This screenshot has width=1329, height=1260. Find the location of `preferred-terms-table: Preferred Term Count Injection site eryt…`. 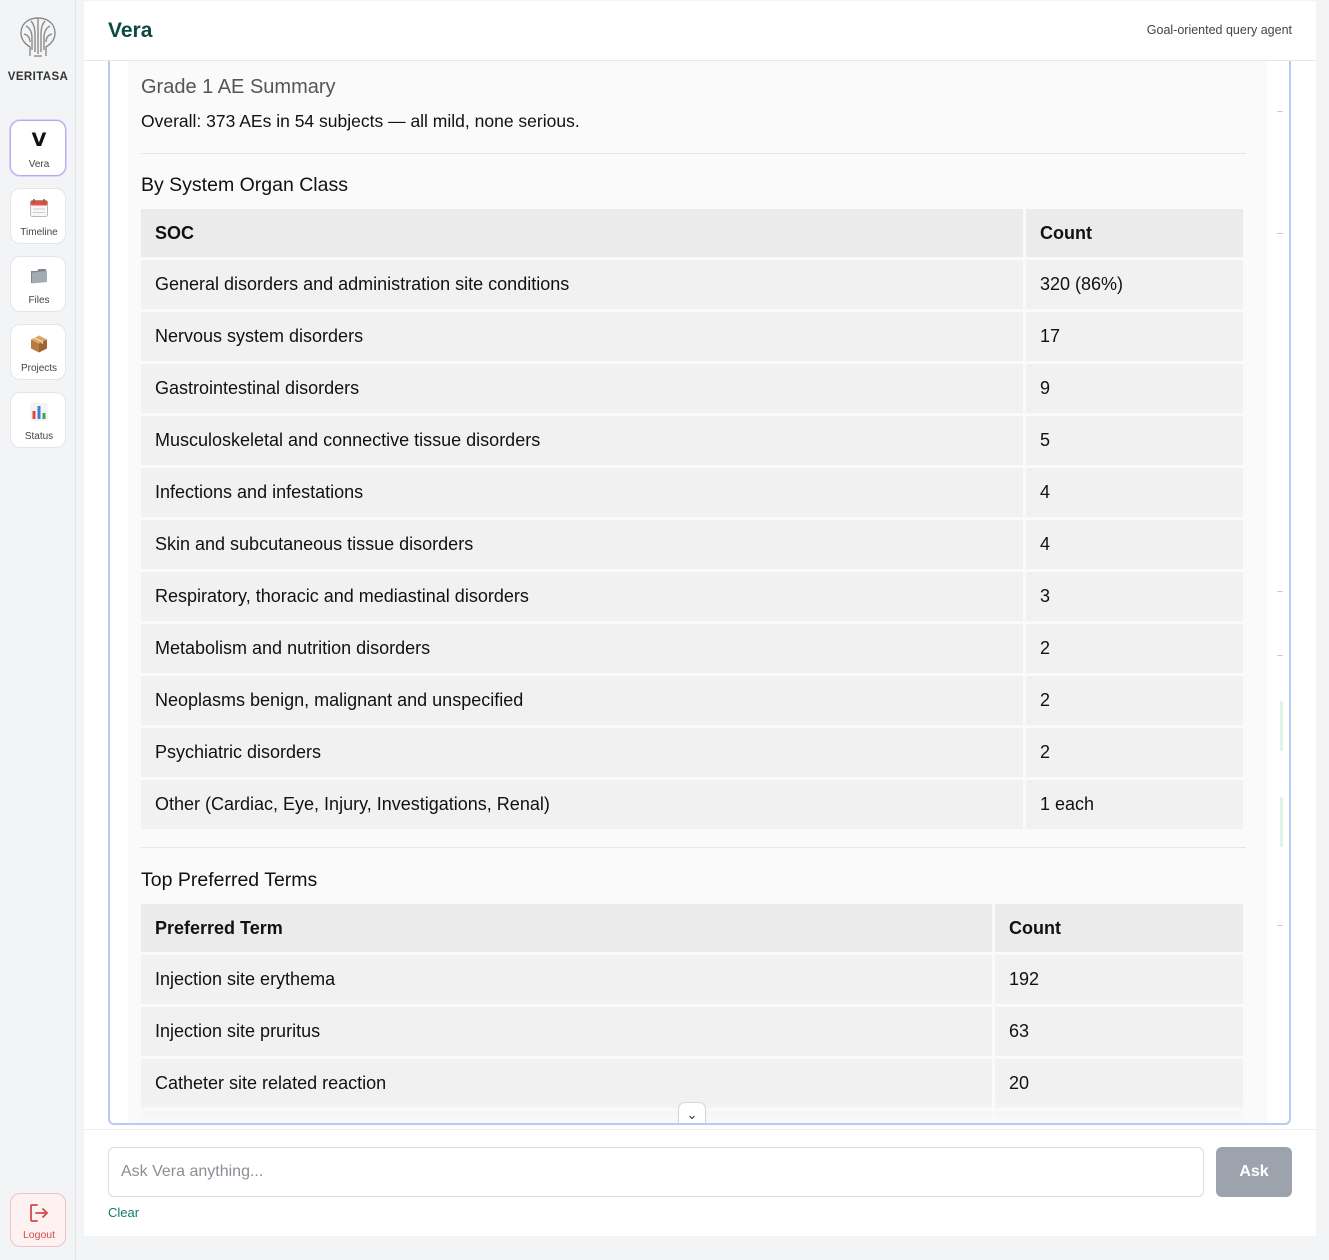

preferred-terms-table: Preferred Term Count Injection site eryt… is located at coordinates (692, 1012).